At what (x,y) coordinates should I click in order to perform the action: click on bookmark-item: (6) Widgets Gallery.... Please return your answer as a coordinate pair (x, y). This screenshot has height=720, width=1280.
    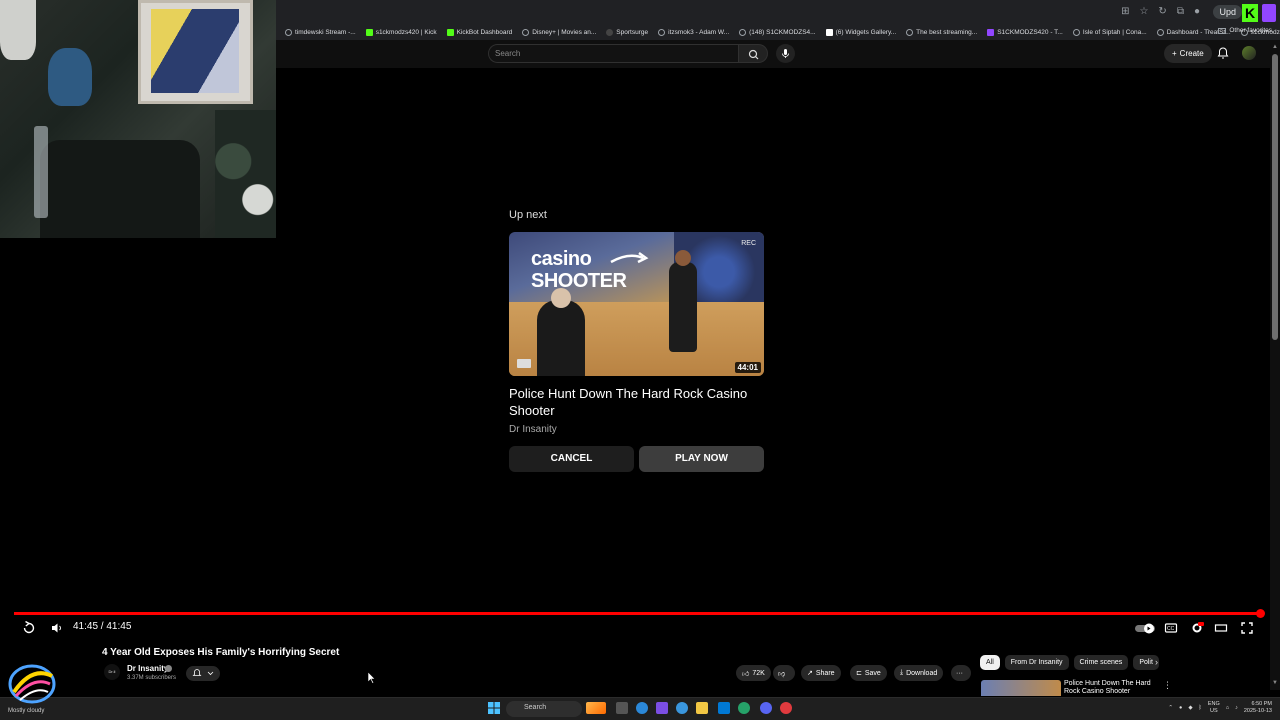
    Looking at the image, I should click on (861, 32).